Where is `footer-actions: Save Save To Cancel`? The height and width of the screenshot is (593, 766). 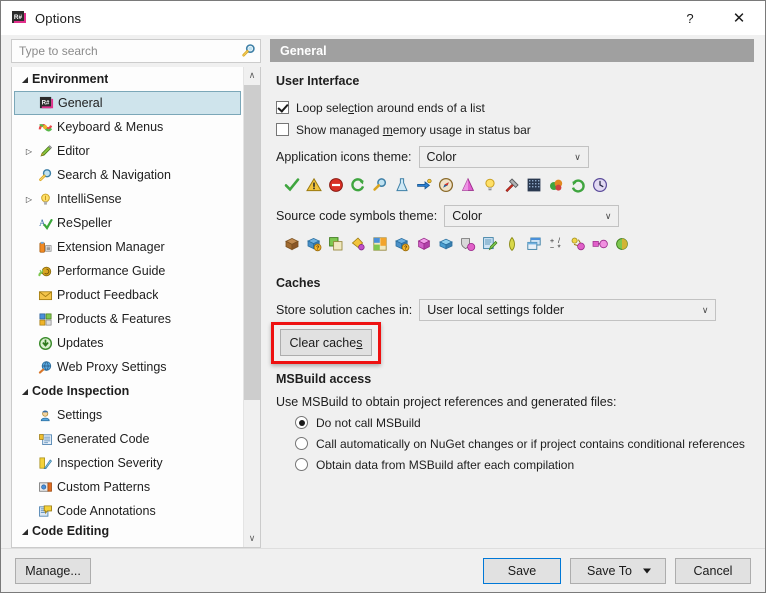 footer-actions: Save Save To Cancel is located at coordinates (617, 570).